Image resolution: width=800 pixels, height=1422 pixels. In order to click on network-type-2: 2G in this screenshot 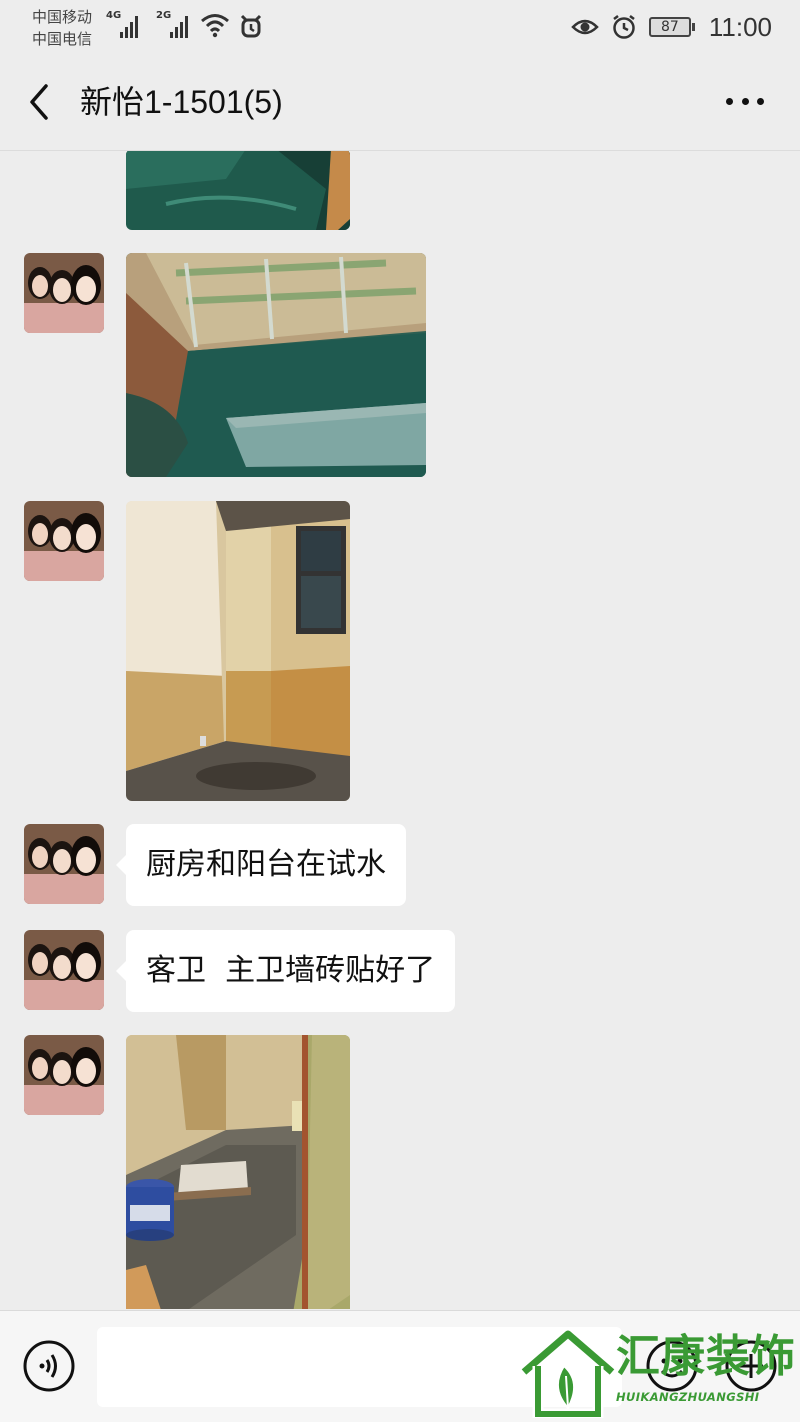, I will do `click(164, 15)`.